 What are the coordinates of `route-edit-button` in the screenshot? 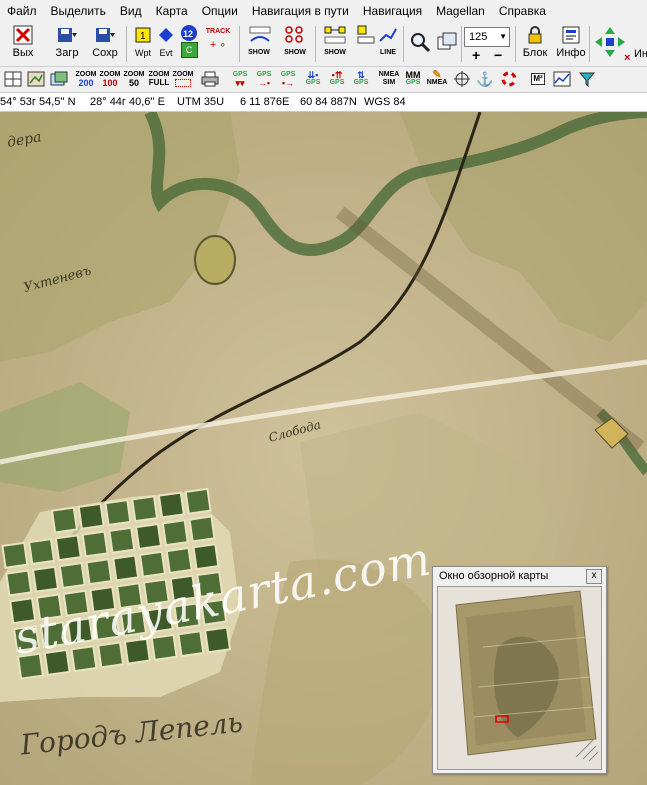 It's located at (366, 44).